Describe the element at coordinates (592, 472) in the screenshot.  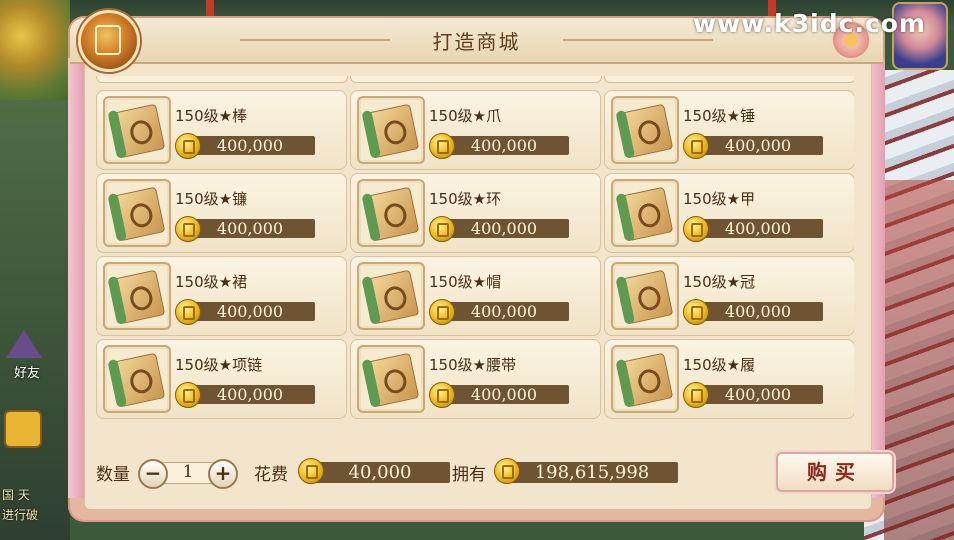
I see `owned-value: 198,615,998` at that location.